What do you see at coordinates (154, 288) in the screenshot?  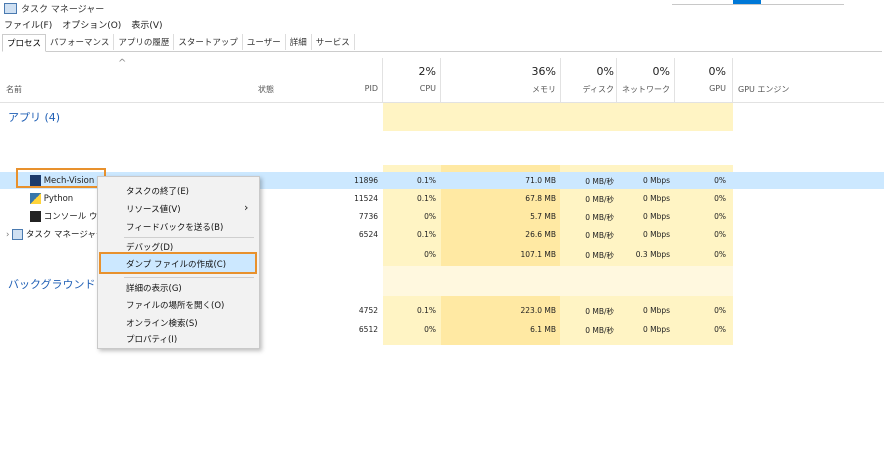 I see `menu-item-details: 詳細の表示(G)` at bounding box center [154, 288].